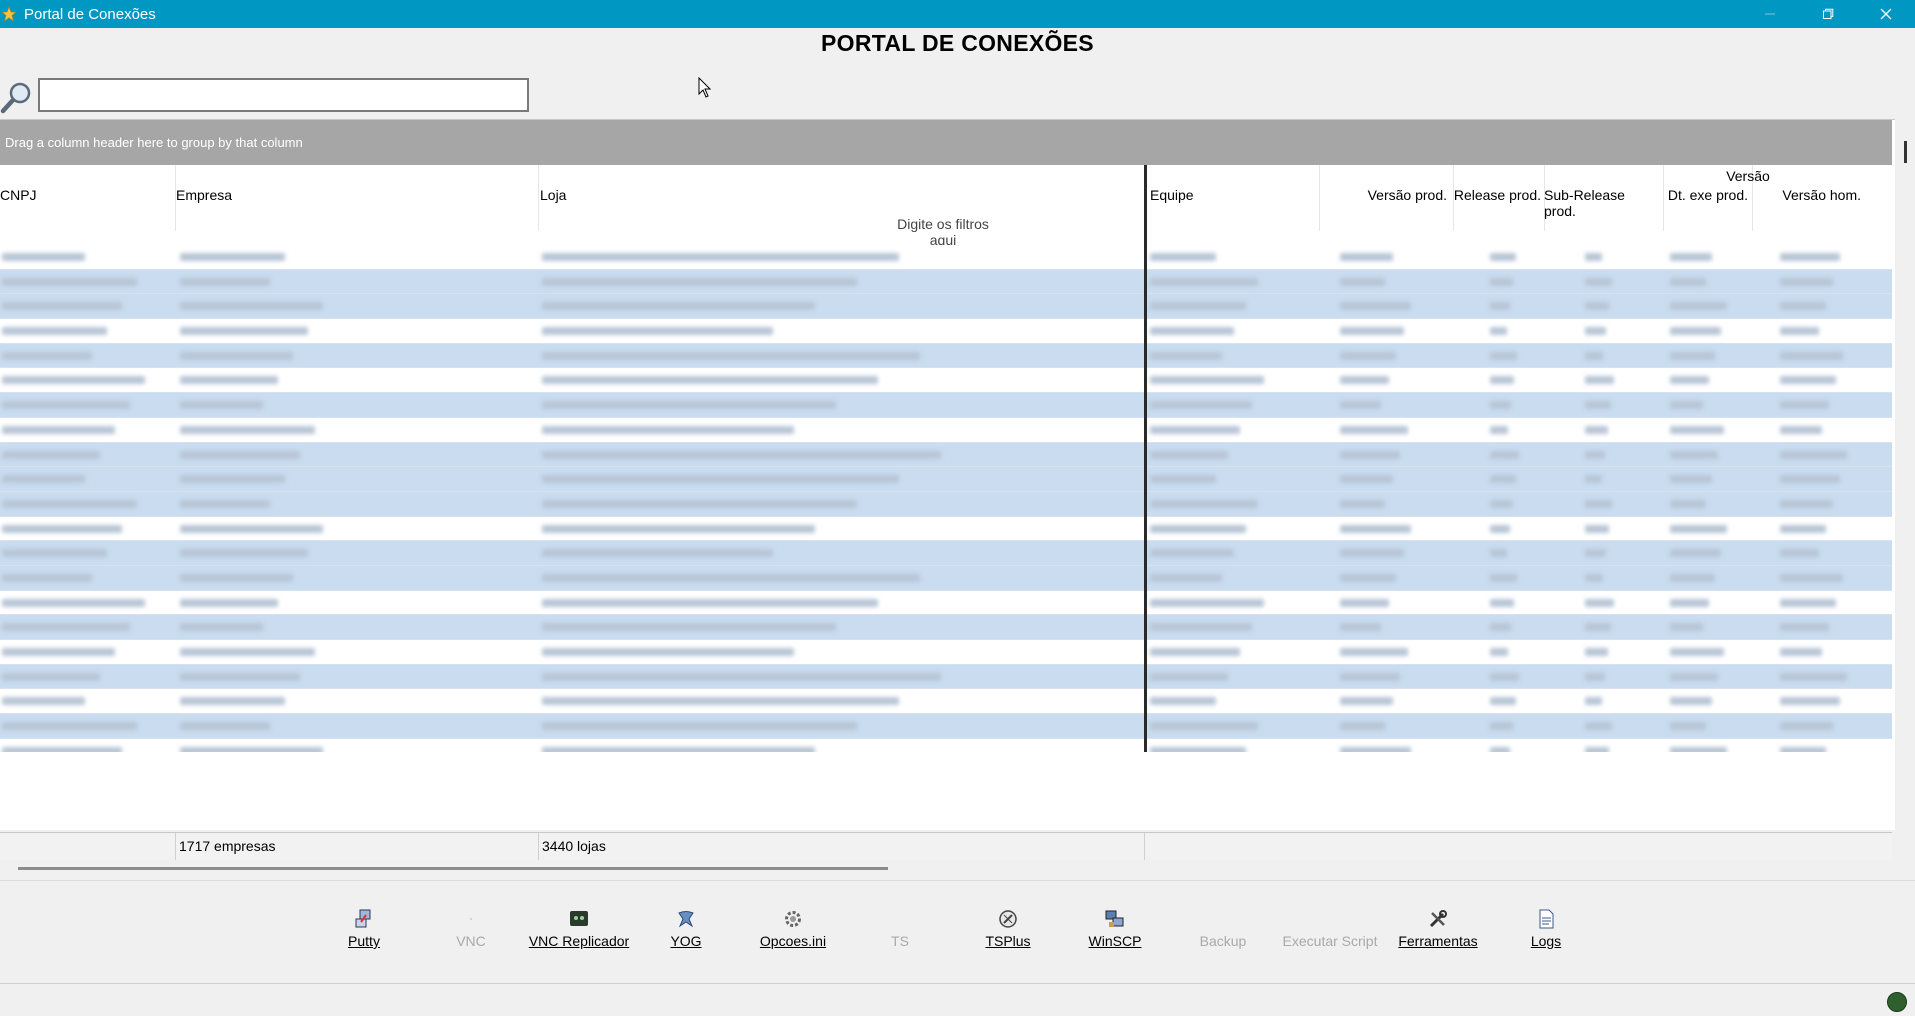 This screenshot has width=1915, height=1016. I want to click on putty-button: Putty, so click(364, 929).